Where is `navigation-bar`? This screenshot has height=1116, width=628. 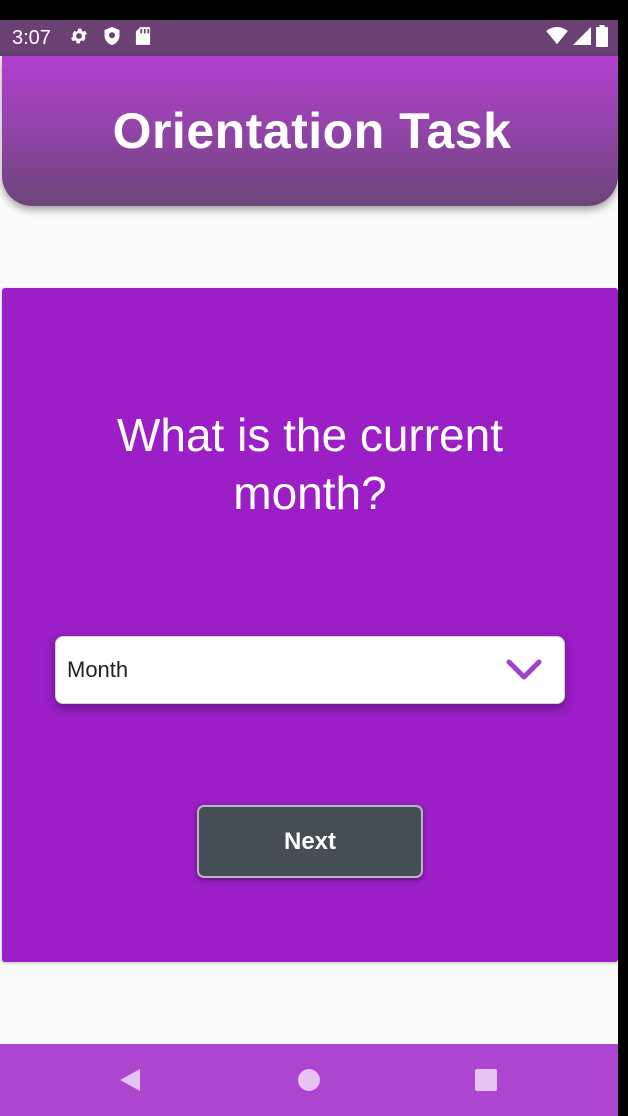 navigation-bar is located at coordinates (309, 1080).